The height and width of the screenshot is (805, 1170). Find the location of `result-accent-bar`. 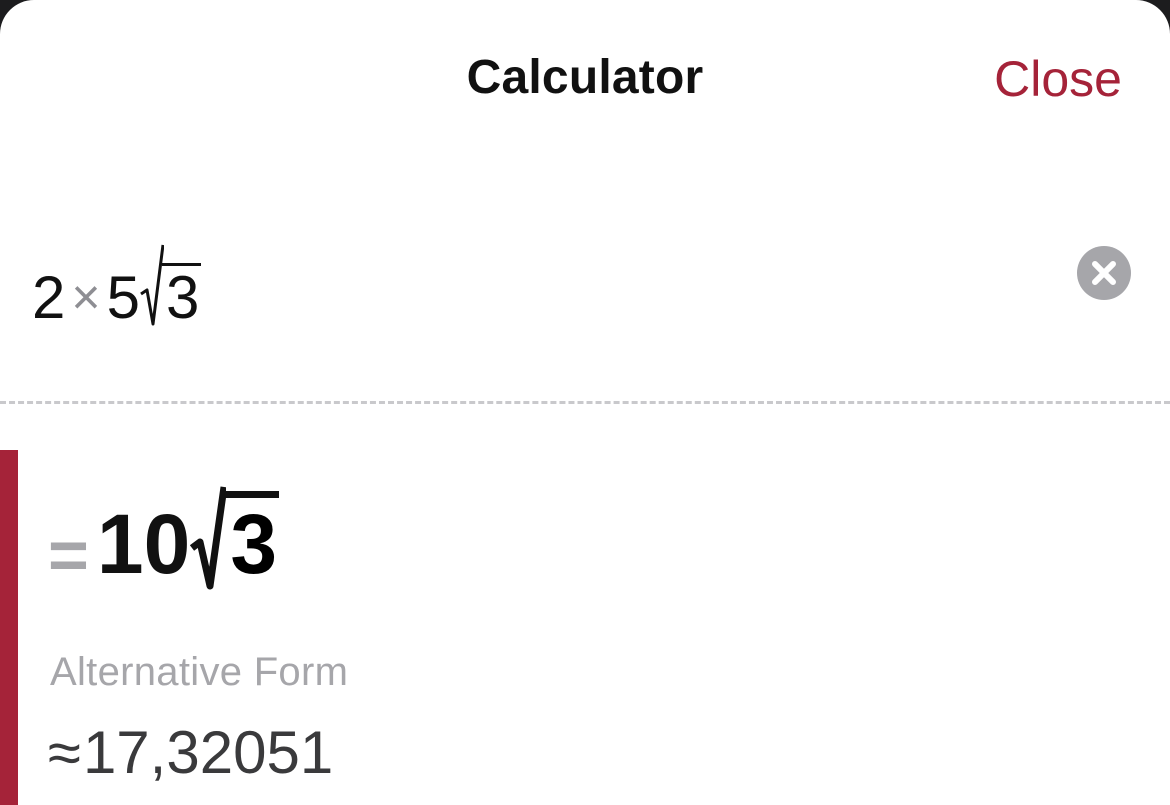

result-accent-bar is located at coordinates (9, 627).